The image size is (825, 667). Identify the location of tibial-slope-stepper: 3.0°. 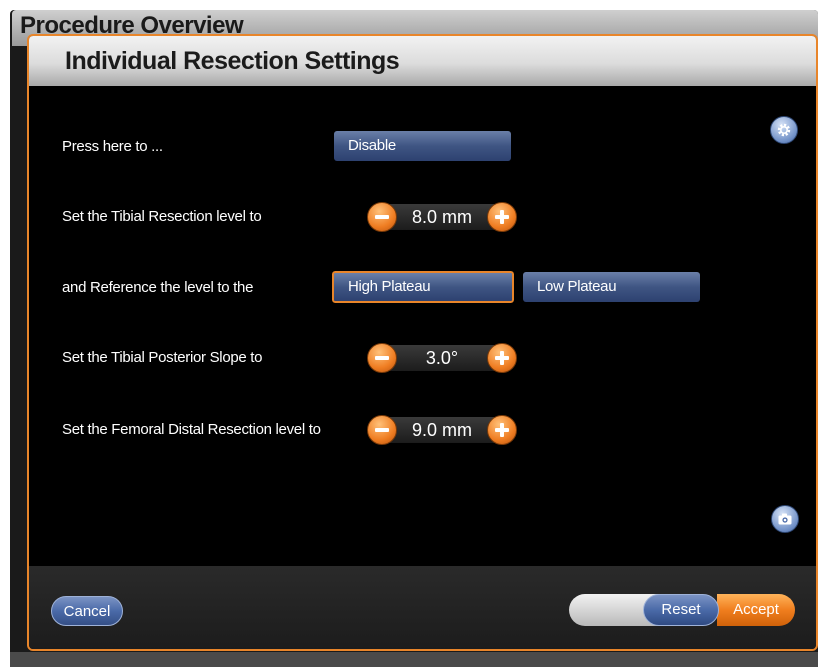
(442, 358).